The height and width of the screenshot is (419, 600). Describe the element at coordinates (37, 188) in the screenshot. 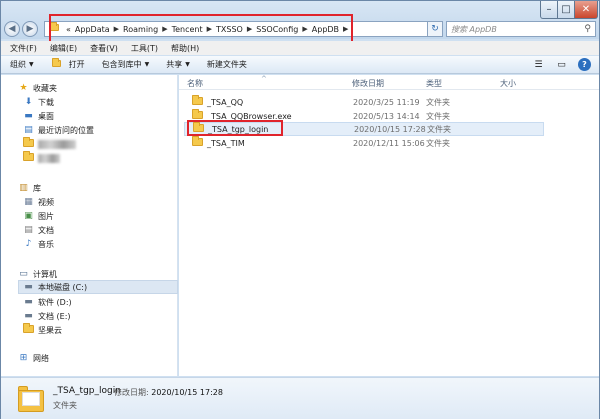

I see `nav-libraries-label: 库` at that location.